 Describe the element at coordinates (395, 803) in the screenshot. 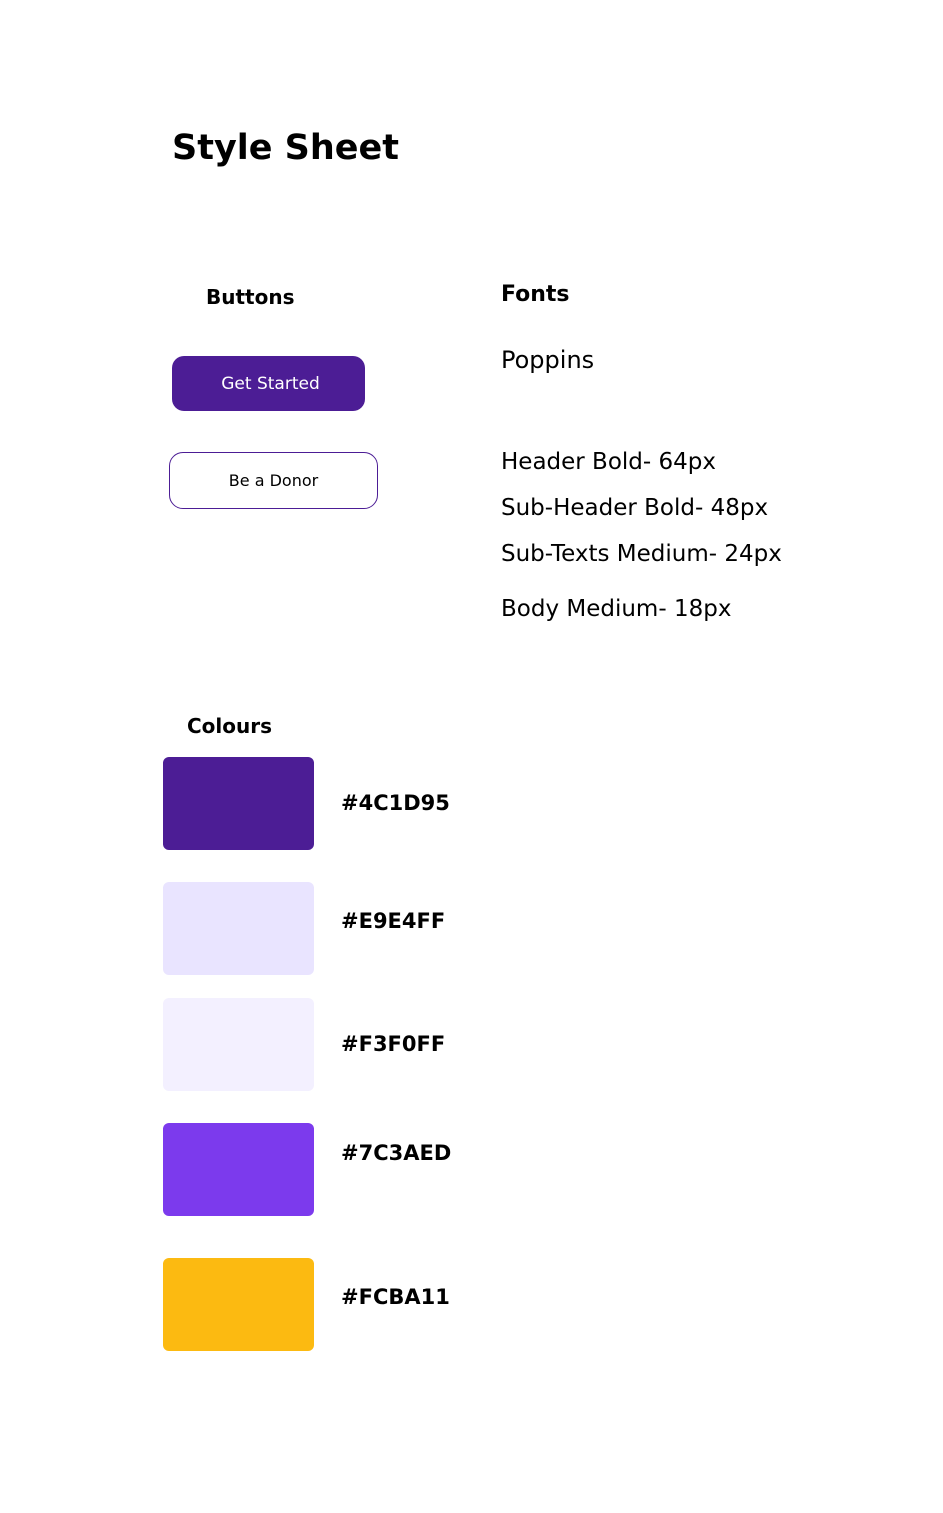

I see `colour-hex-label: #4C1D95` at that location.